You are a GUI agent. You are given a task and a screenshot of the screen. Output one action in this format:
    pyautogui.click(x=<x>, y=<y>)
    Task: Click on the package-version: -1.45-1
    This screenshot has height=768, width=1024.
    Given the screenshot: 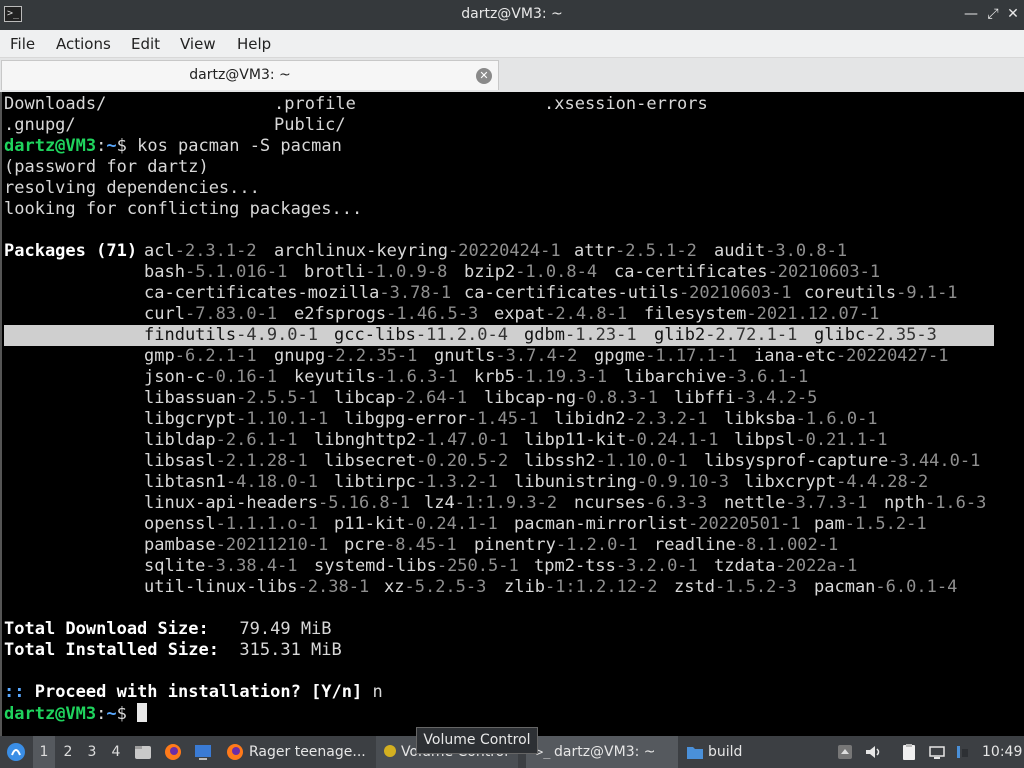 What is the action you would take?
    pyautogui.click(x=502, y=419)
    